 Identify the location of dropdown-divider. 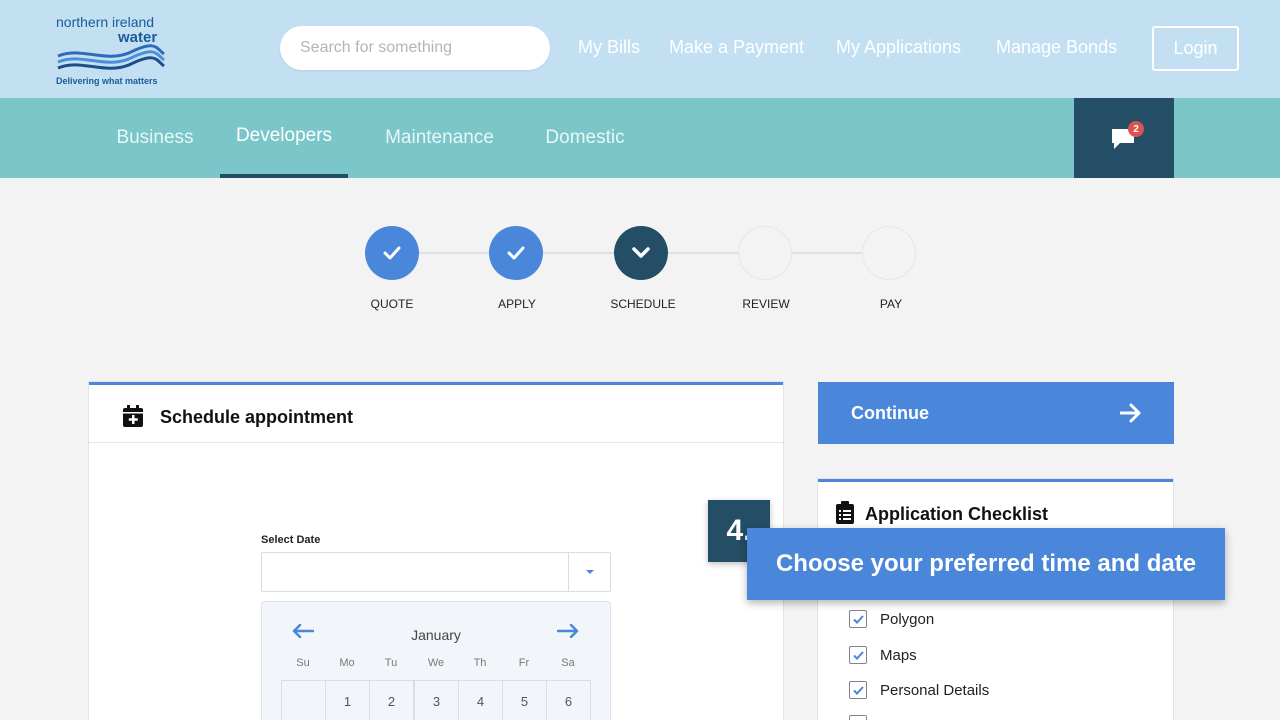
(568, 572).